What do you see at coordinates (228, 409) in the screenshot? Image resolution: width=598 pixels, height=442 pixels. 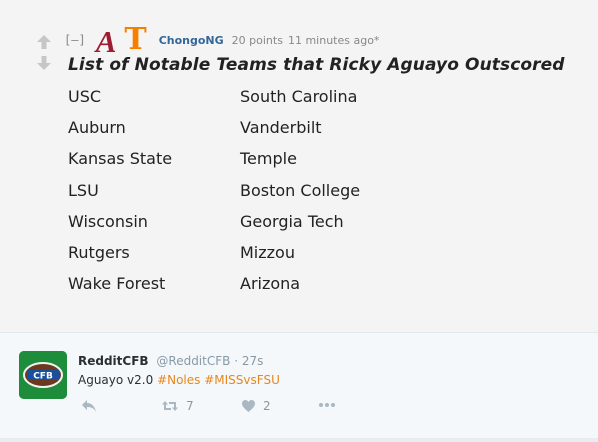 I see `tweet-actions: 7 2` at bounding box center [228, 409].